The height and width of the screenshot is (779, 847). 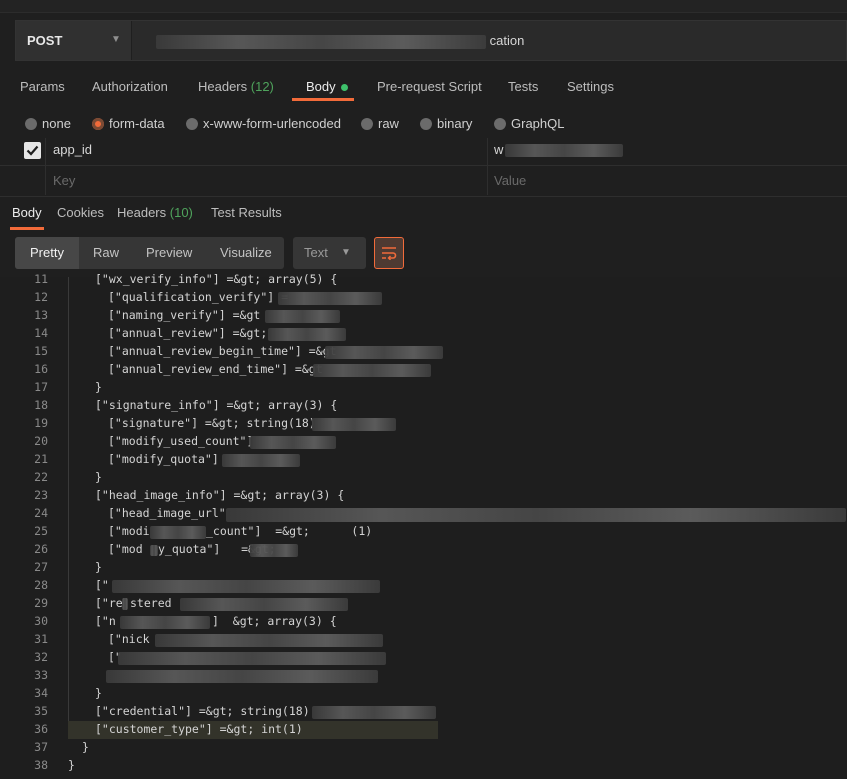 What do you see at coordinates (27, 228) in the screenshot?
I see `active-response-tab-underline` at bounding box center [27, 228].